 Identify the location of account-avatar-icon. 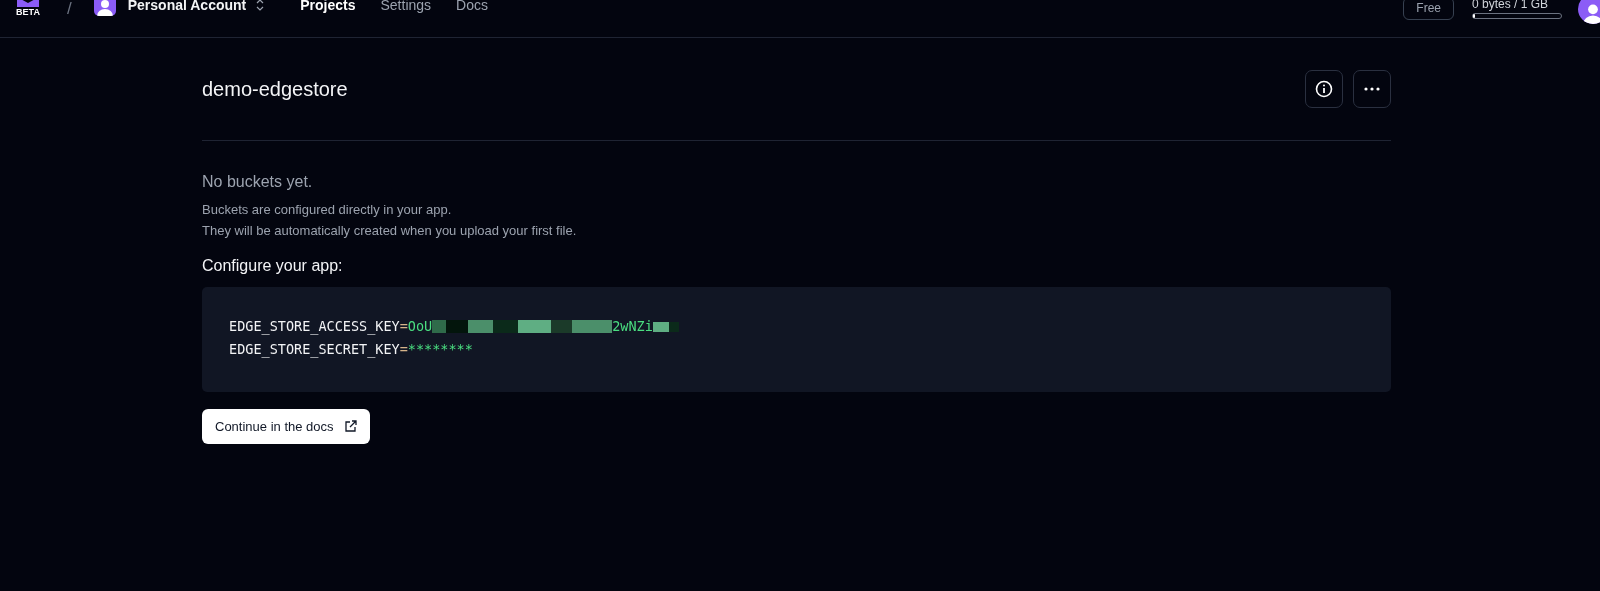
(104, 8).